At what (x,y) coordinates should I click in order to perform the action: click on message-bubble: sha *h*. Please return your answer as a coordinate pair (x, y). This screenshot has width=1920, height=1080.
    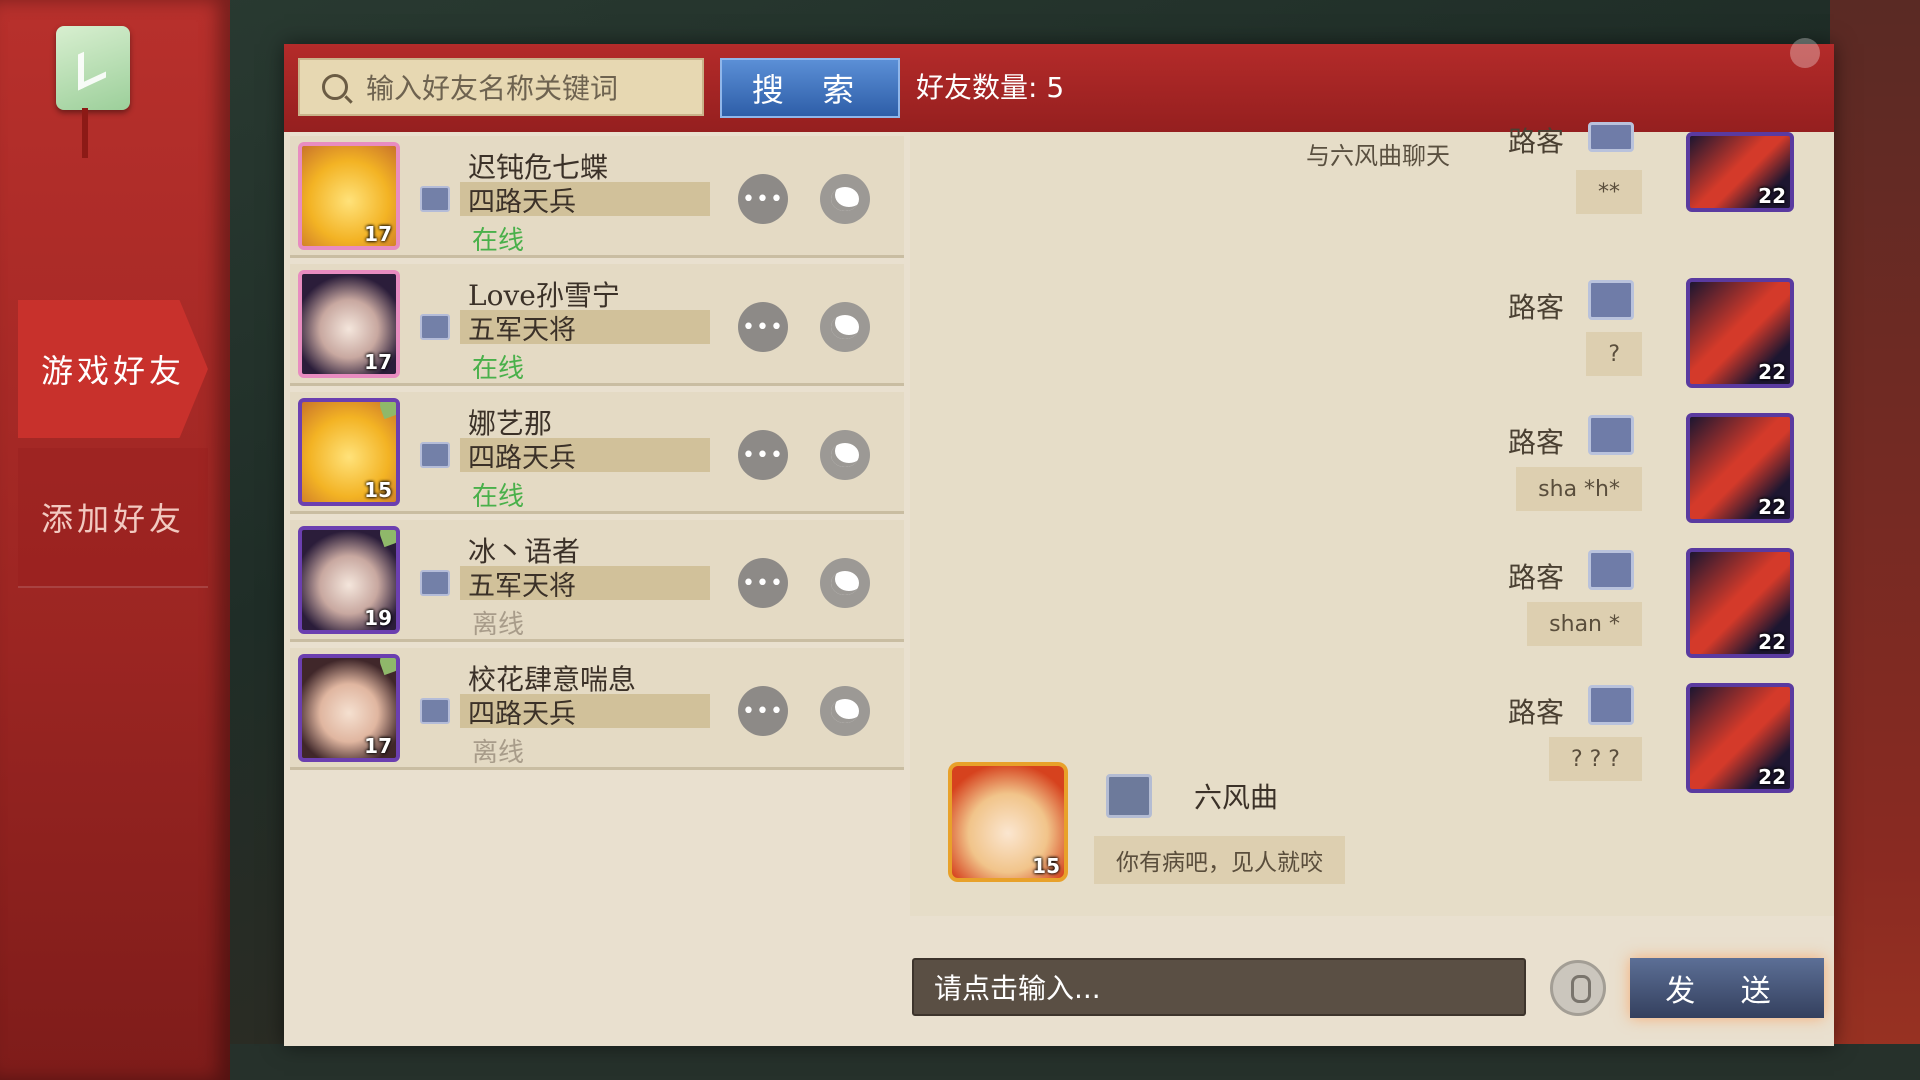
    Looking at the image, I should click on (1579, 489).